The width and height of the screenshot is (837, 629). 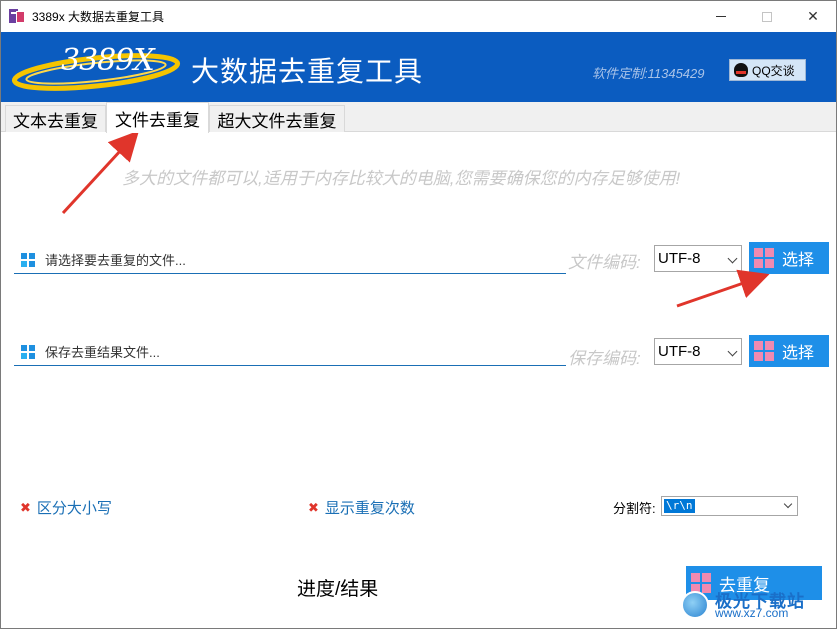 What do you see at coordinates (679, 258) in the screenshot?
I see `file-encoding-value: UTF-8` at bounding box center [679, 258].